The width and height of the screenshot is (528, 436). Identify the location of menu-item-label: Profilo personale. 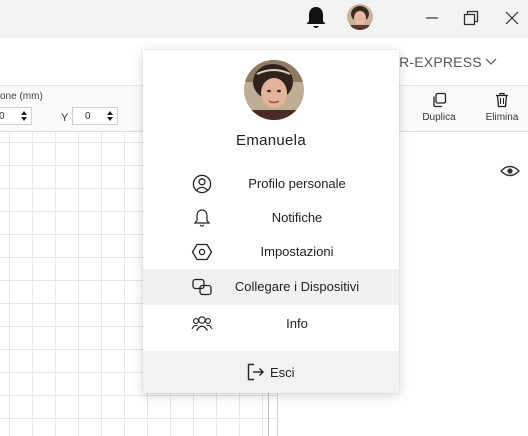
(297, 183).